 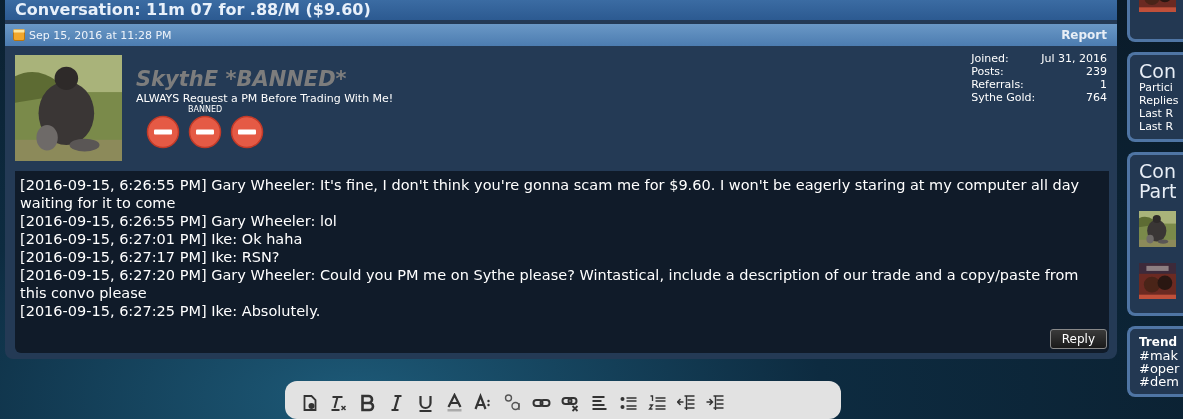 I want to click on stat-value: 764, so click(x=1096, y=97).